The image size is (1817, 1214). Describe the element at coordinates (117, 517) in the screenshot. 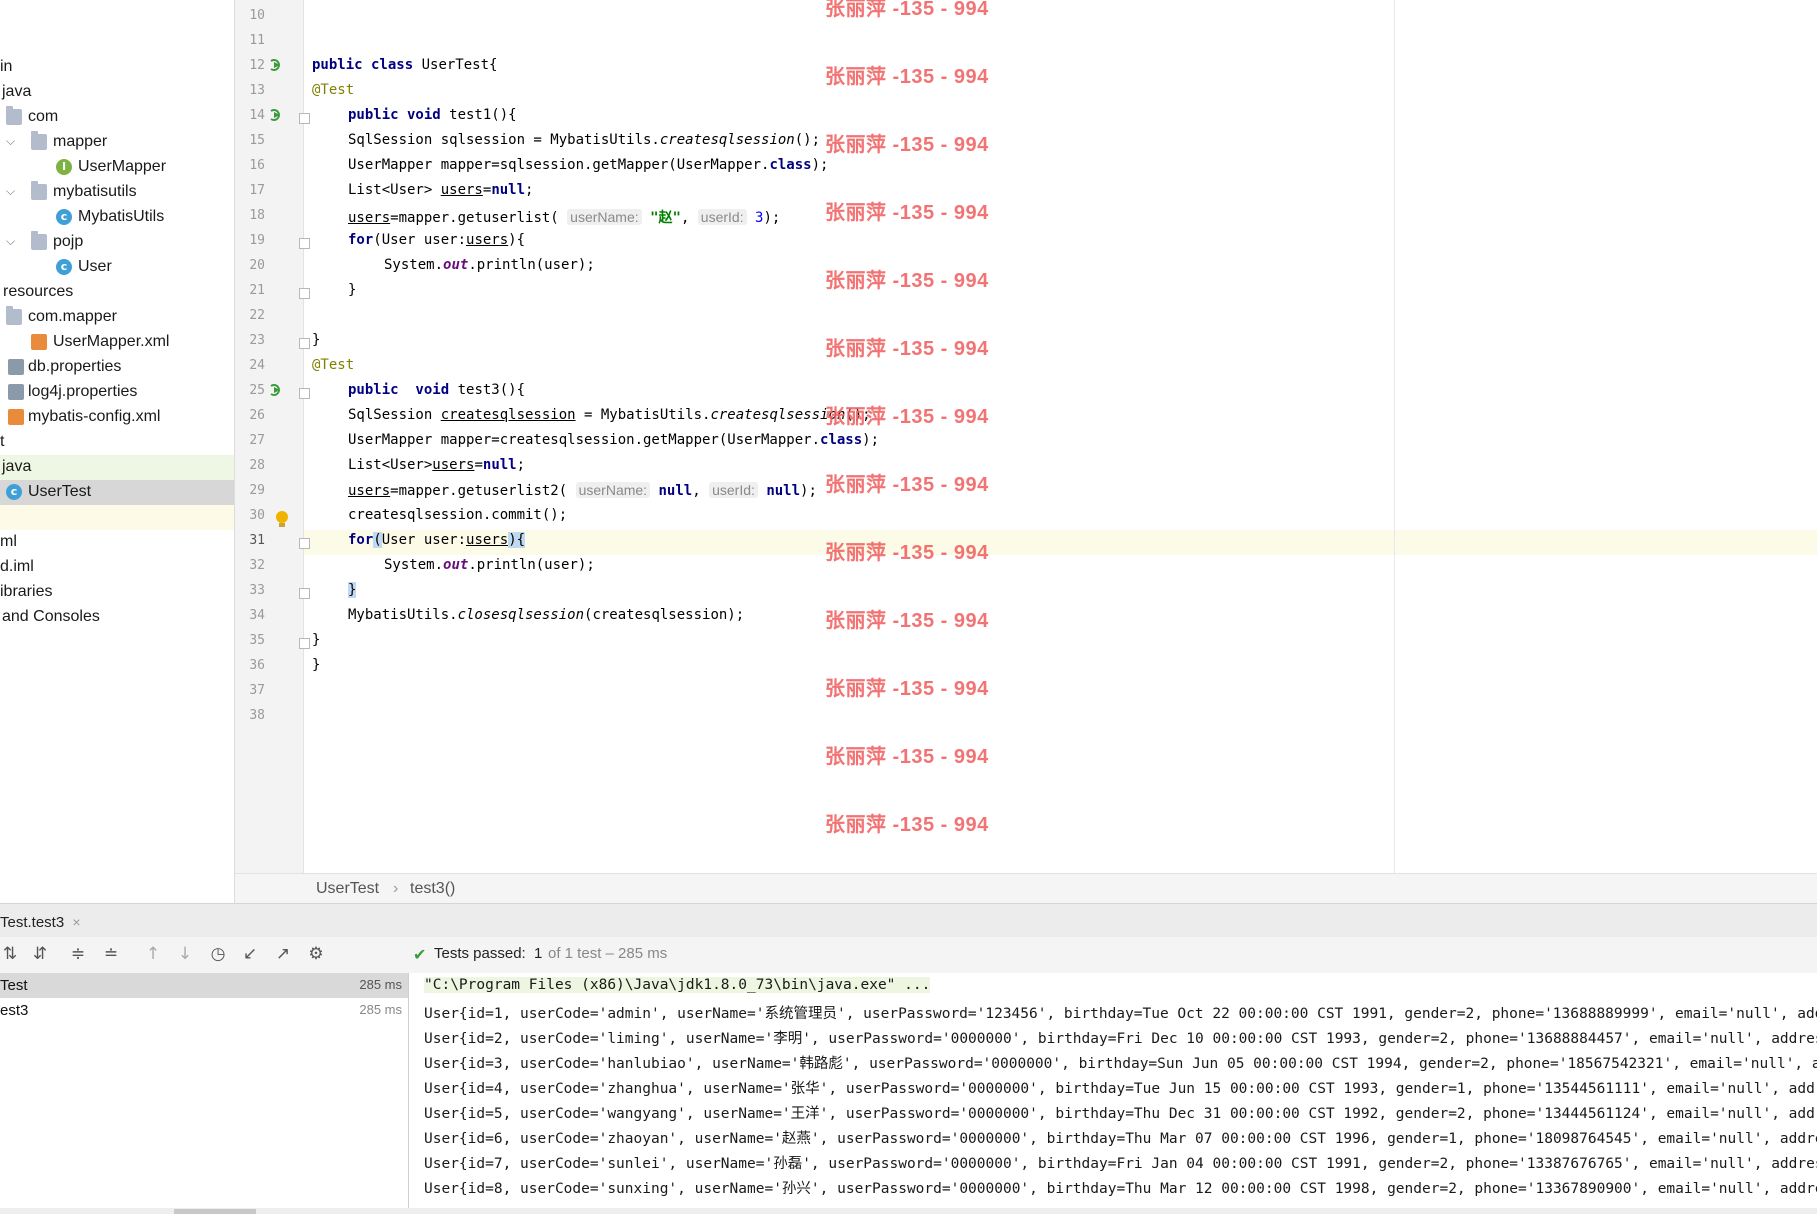

I see `tree-item-blank` at that location.